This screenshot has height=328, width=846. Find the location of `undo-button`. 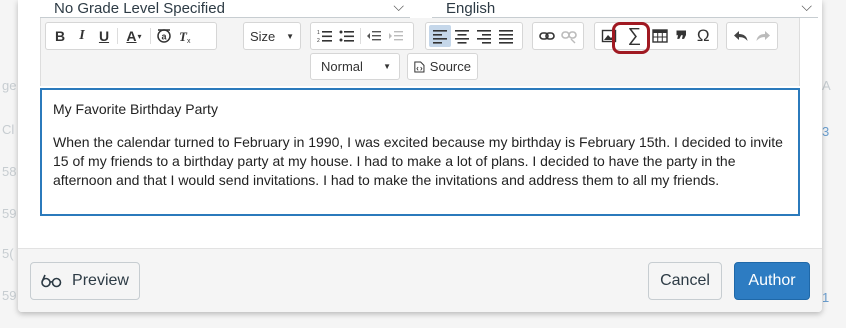

undo-button is located at coordinates (741, 36).